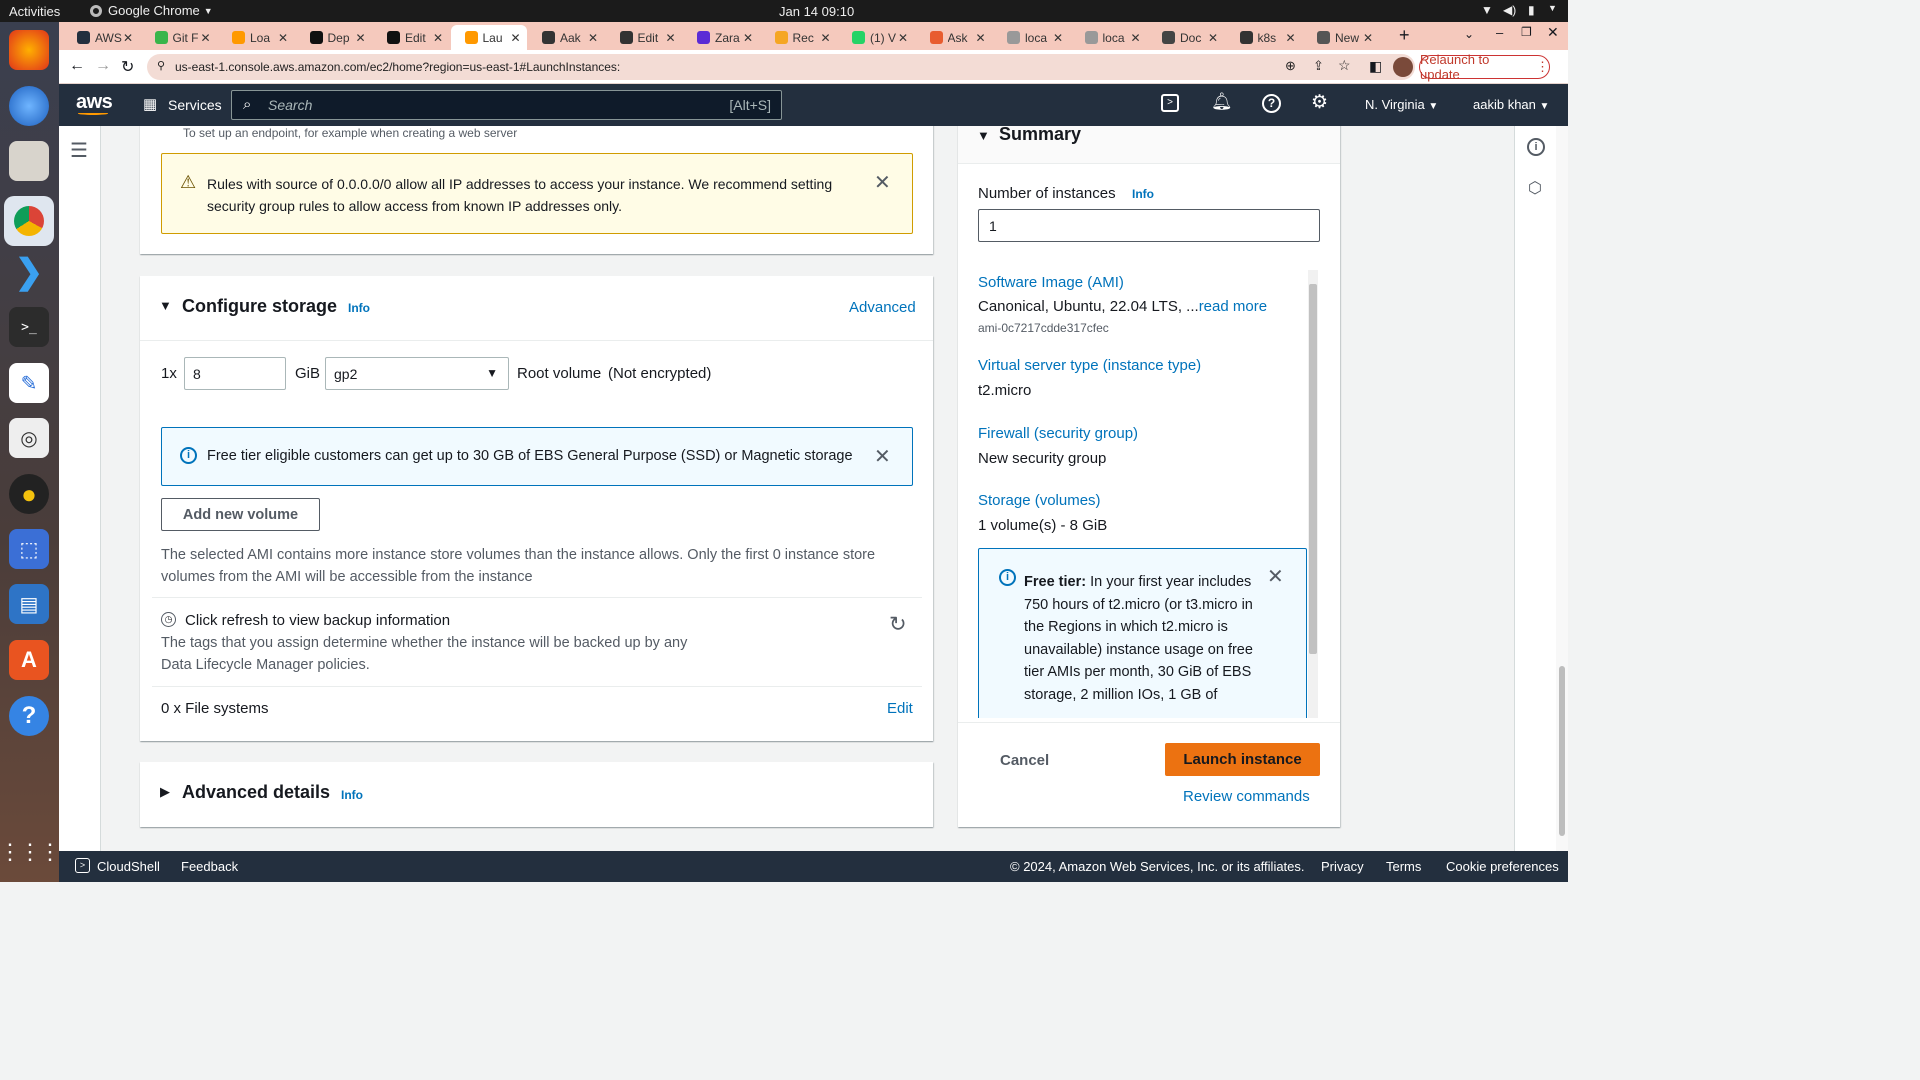 This screenshot has height=1080, width=1920. Describe the element at coordinates (79, 150) in the screenshot. I see `hamburger-menu-icon: ☰` at that location.